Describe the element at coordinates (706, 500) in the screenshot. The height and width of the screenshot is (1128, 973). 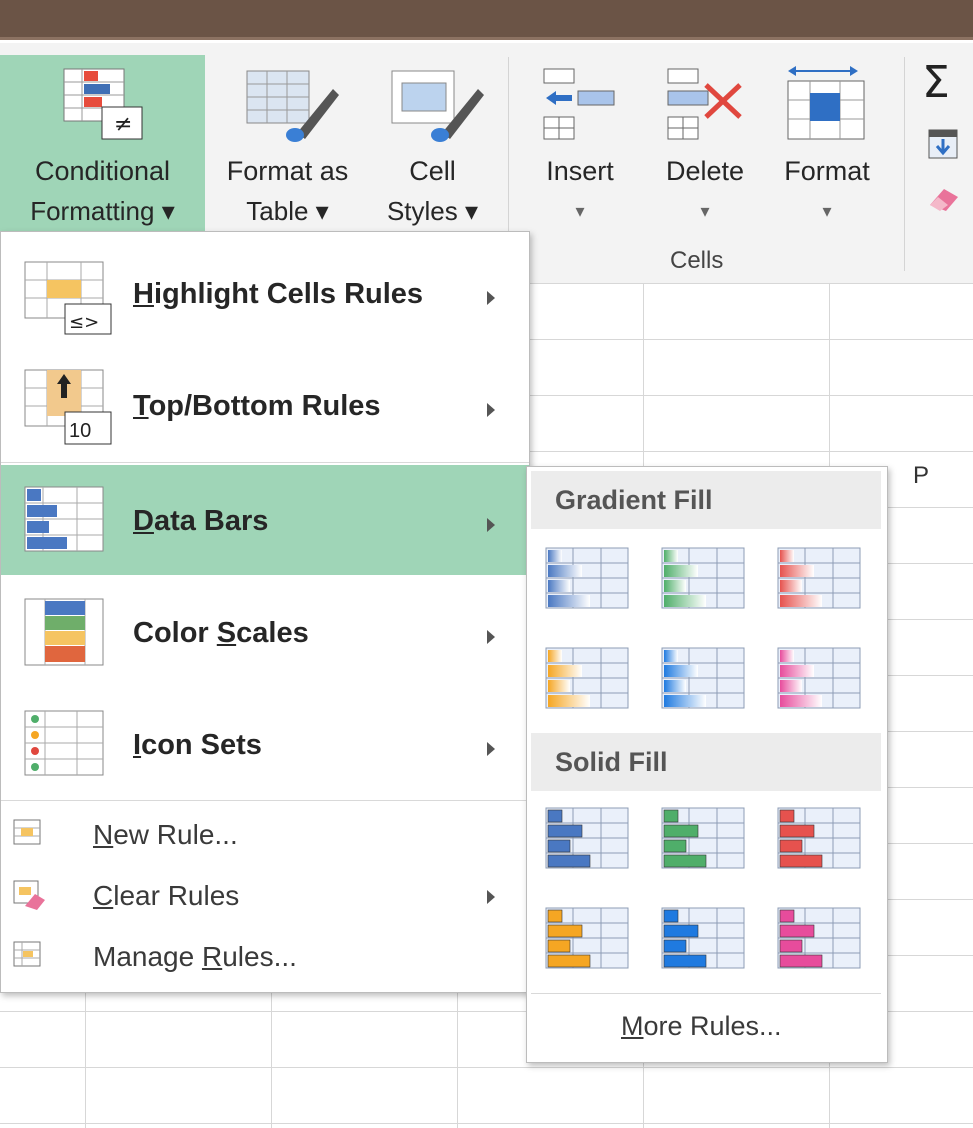
I see `gradient-fill-heading: Gradient Fill` at that location.